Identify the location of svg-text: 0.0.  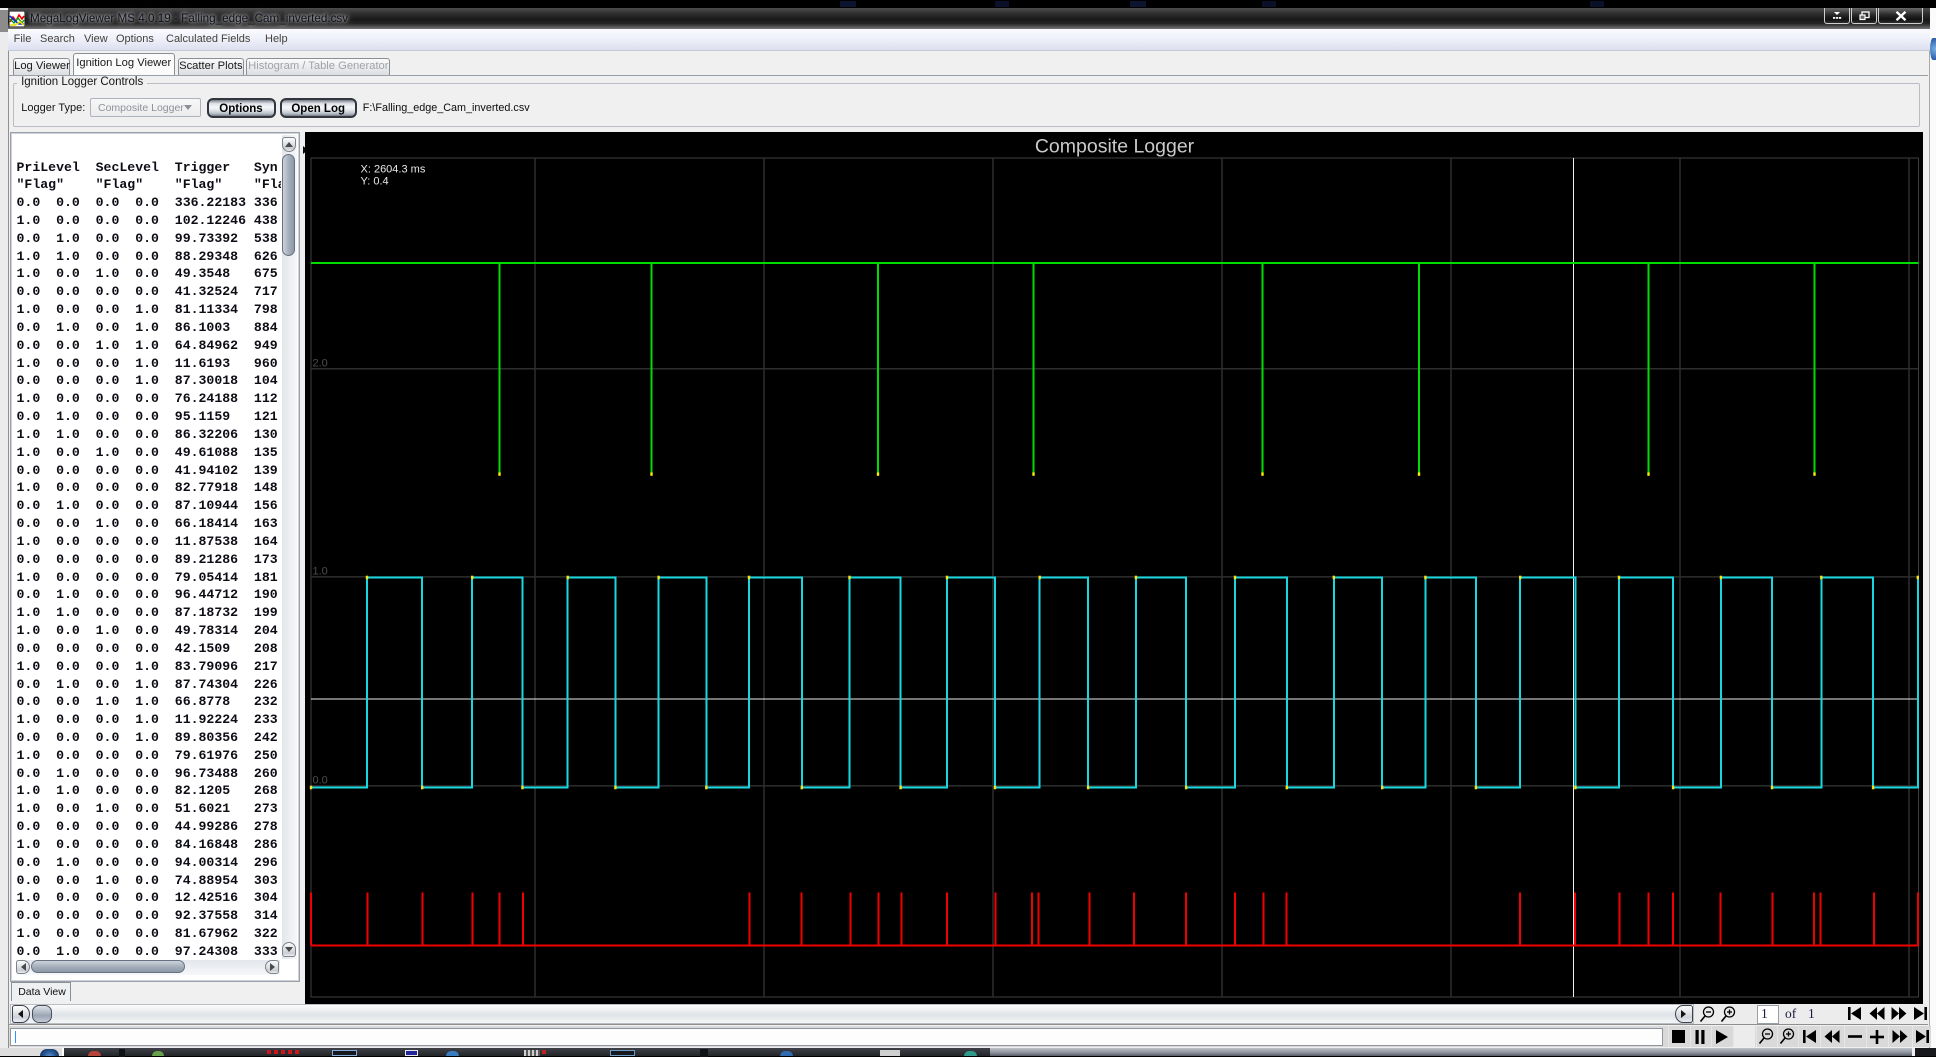
(320, 780).